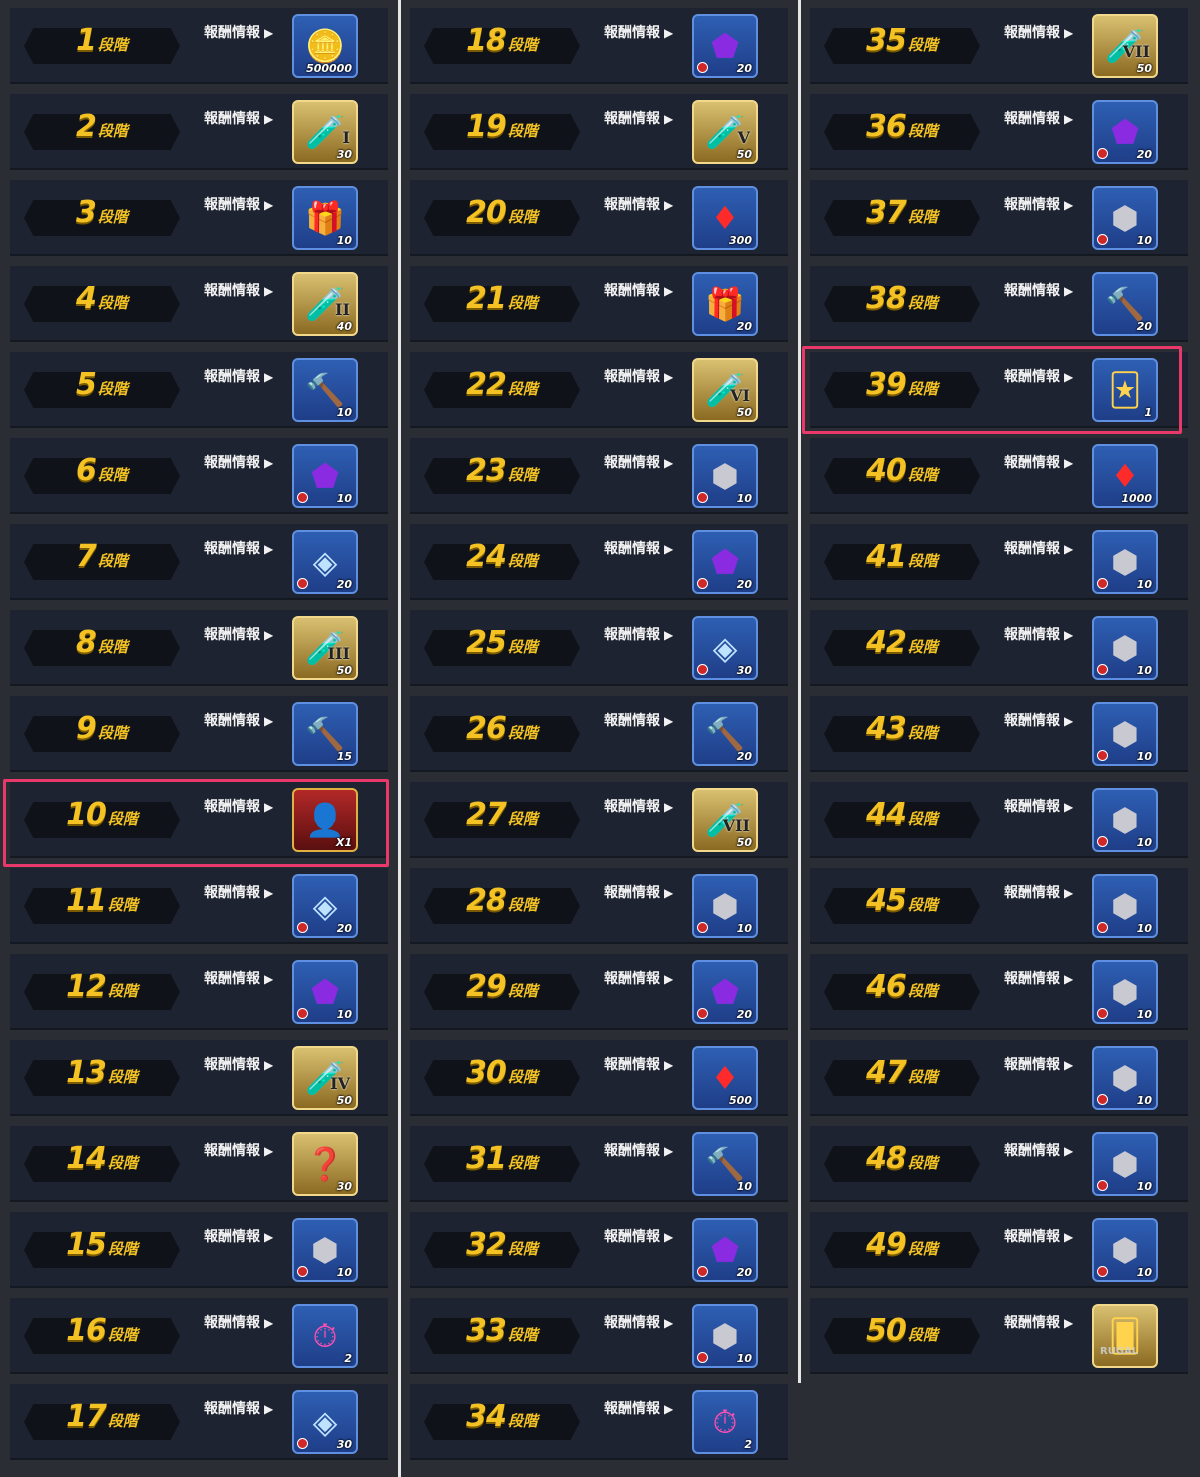  What do you see at coordinates (725, 304) in the screenshot?
I see `reward-item-button: 🎁 20` at bounding box center [725, 304].